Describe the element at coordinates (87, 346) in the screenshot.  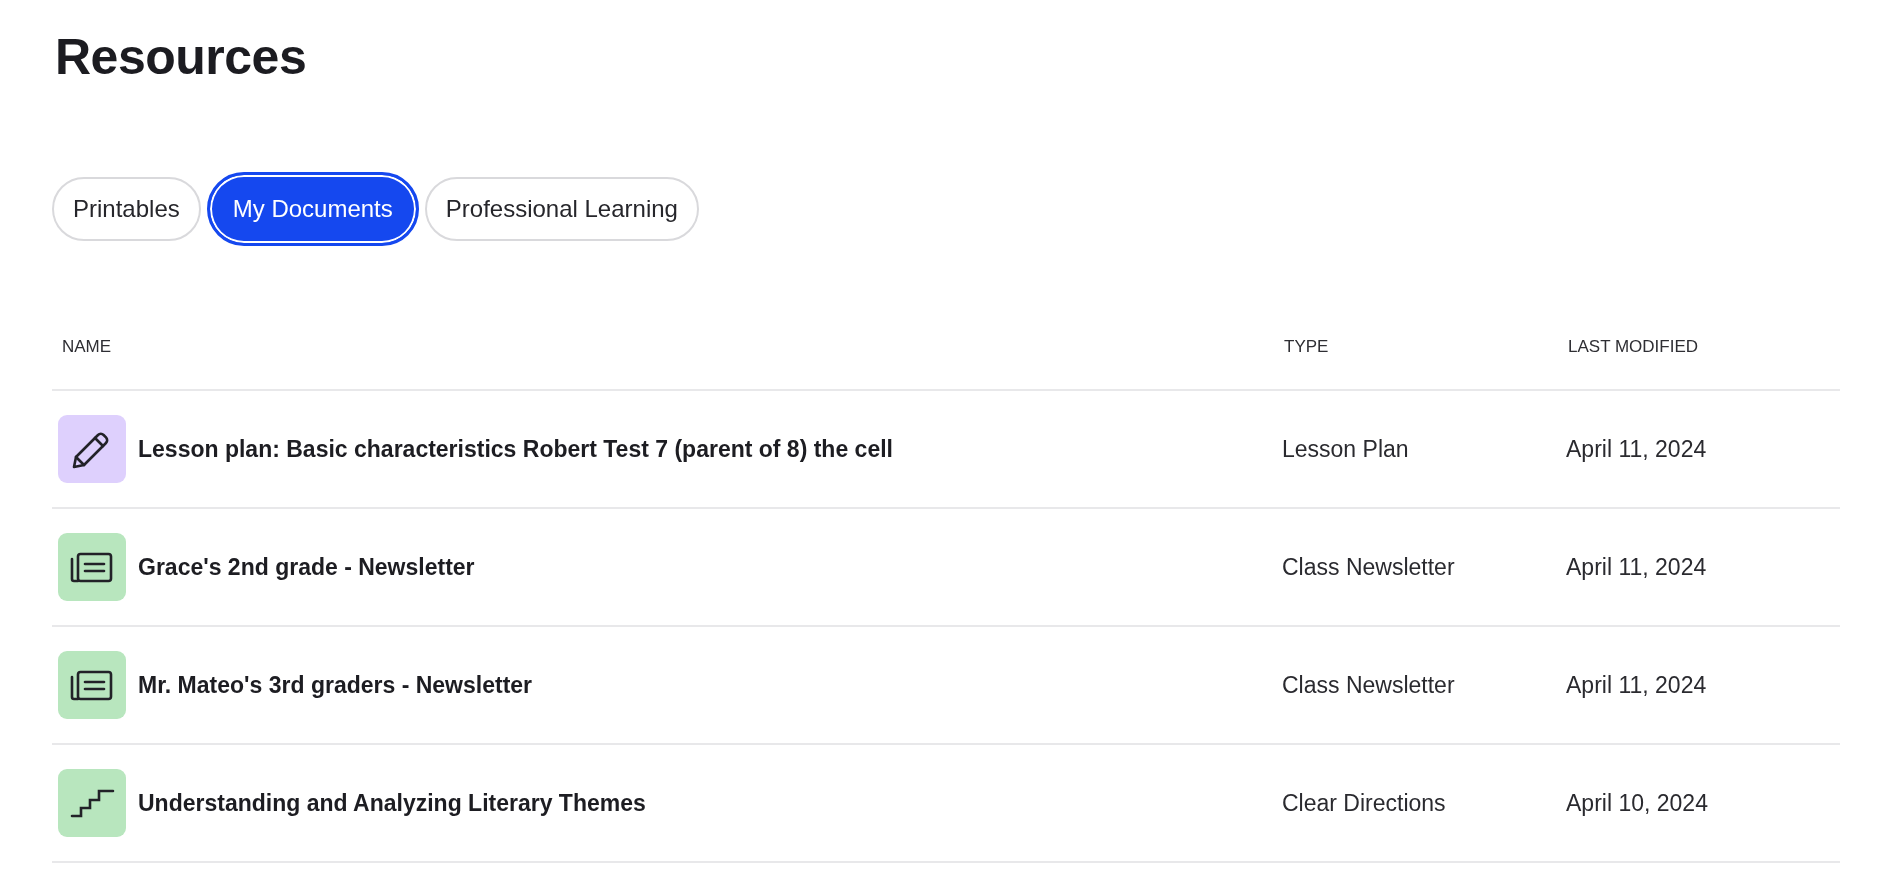
I see `column-header: NAME` at that location.